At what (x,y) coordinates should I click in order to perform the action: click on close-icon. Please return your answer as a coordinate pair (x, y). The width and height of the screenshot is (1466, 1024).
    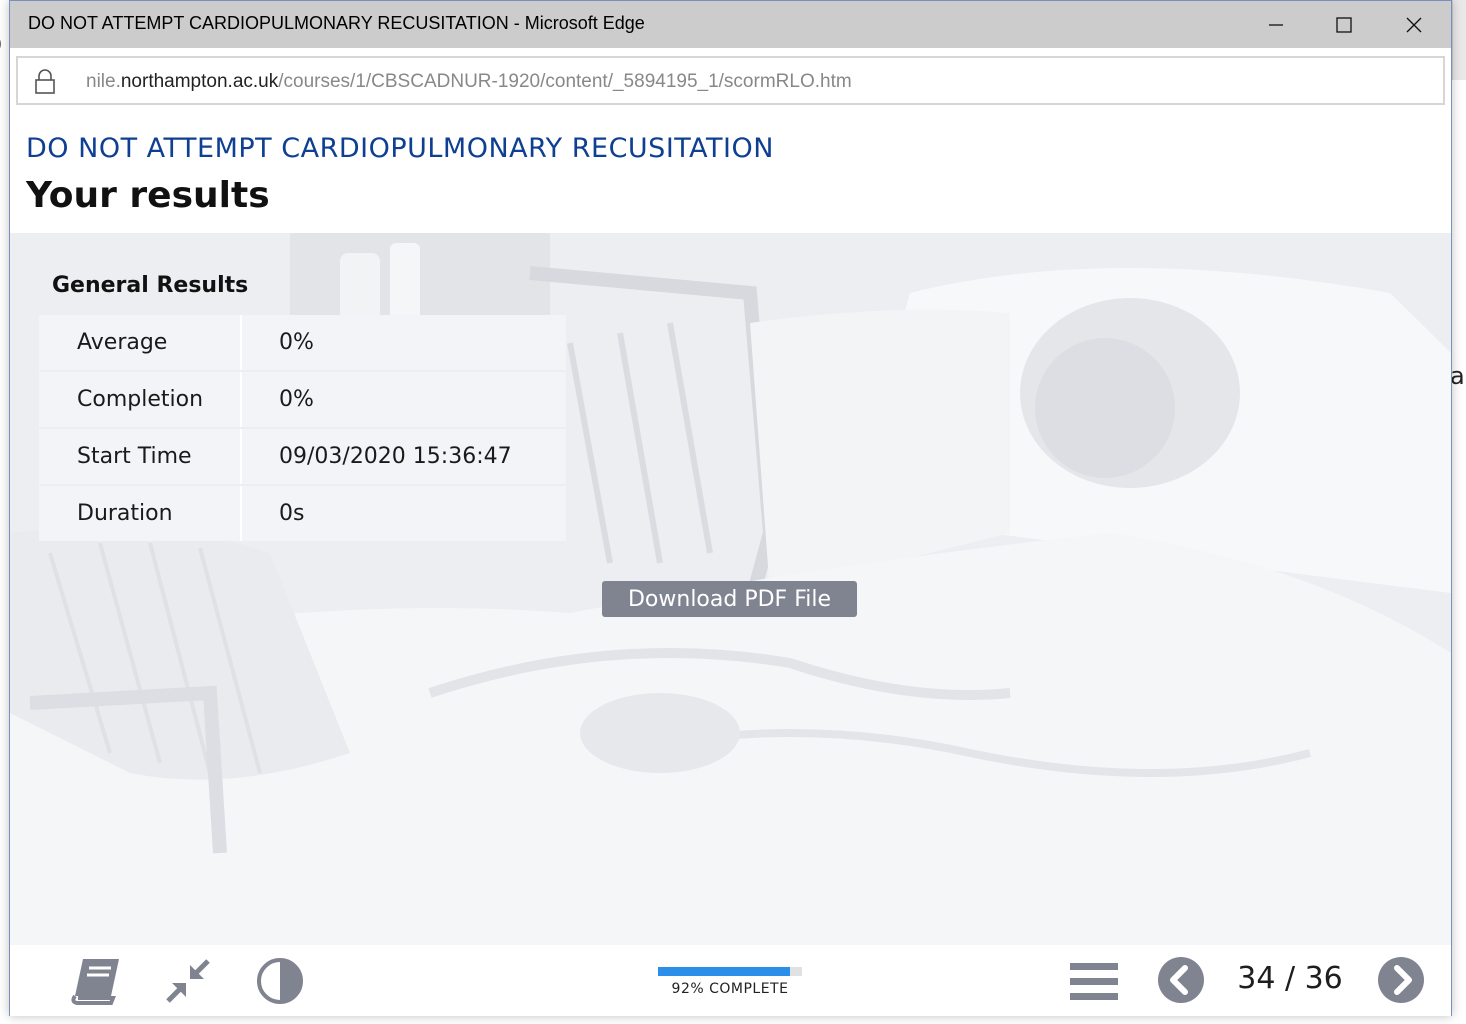
    Looking at the image, I should click on (1414, 24).